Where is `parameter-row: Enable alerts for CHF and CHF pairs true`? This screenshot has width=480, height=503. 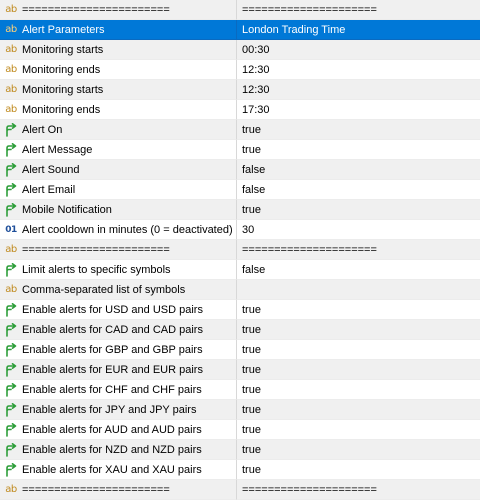 parameter-row: Enable alerts for CHF and CHF pairs true is located at coordinates (240, 390).